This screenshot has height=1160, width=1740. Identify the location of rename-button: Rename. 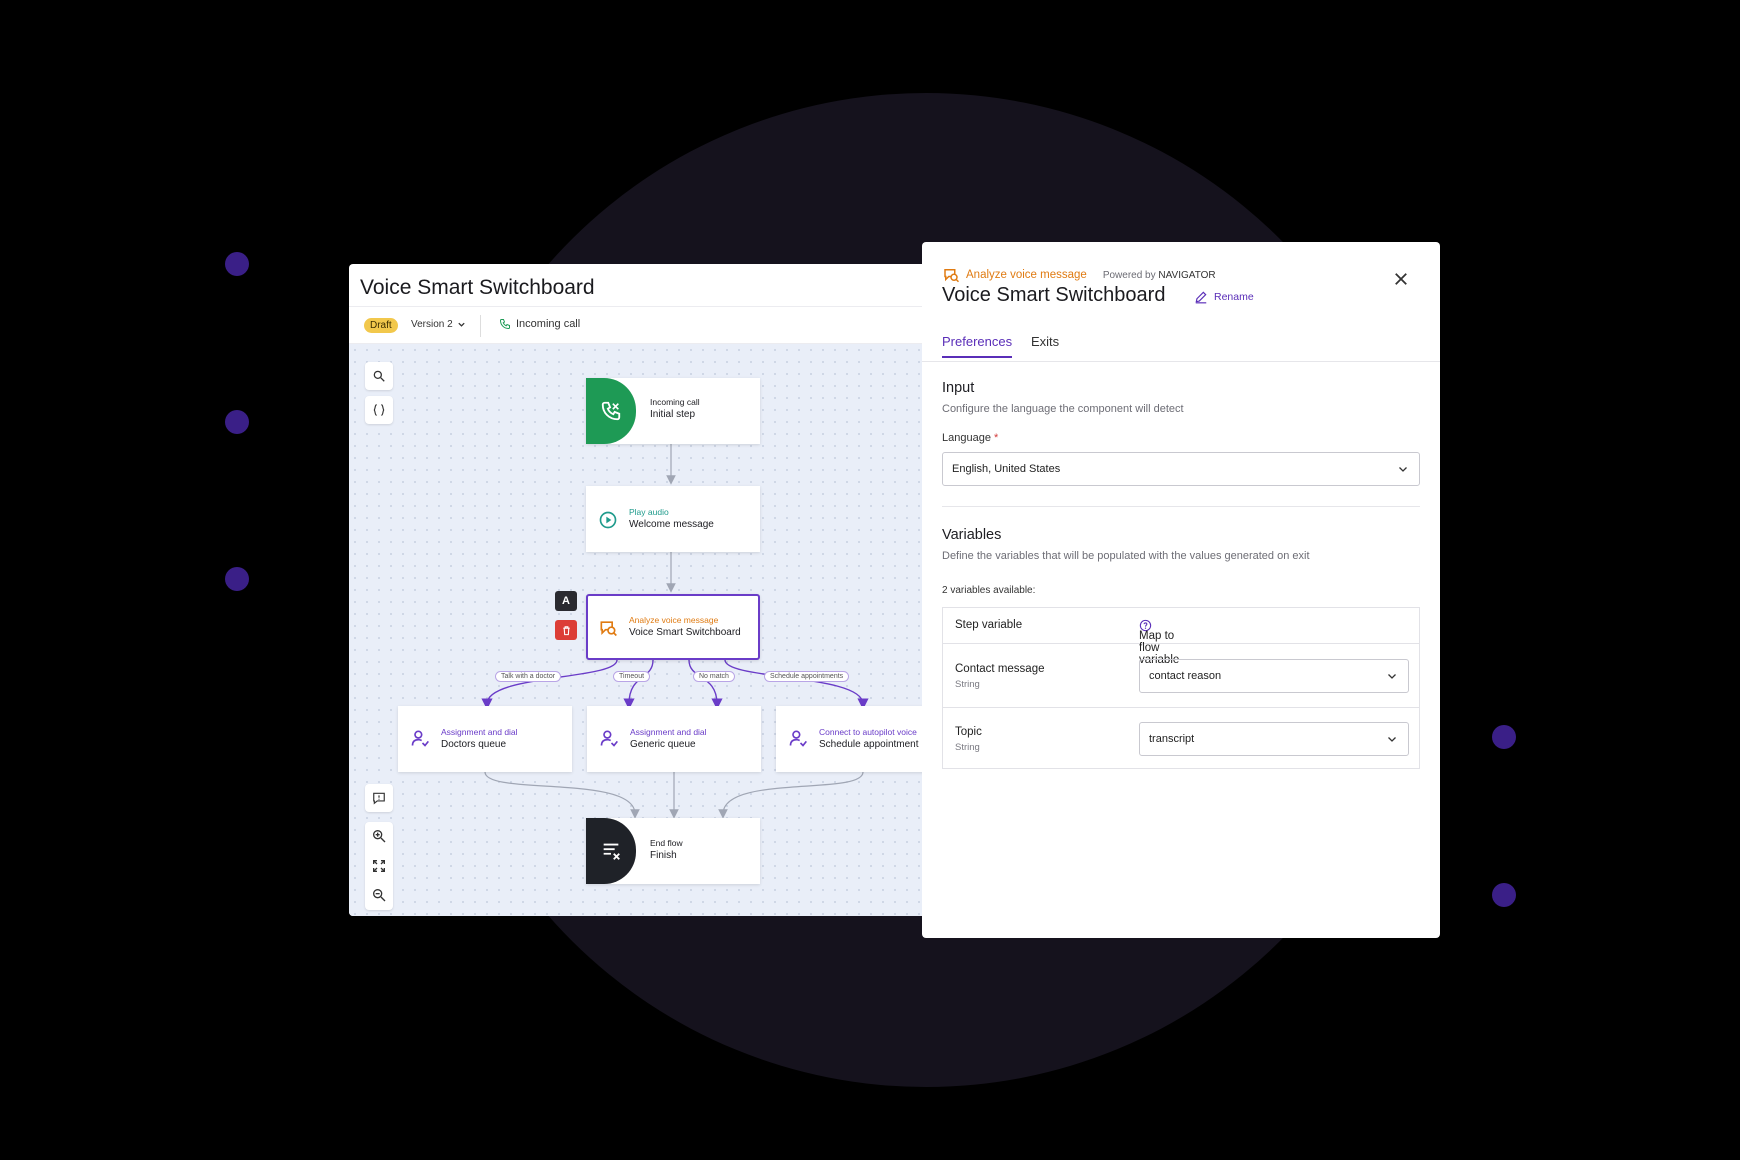
(1224, 297).